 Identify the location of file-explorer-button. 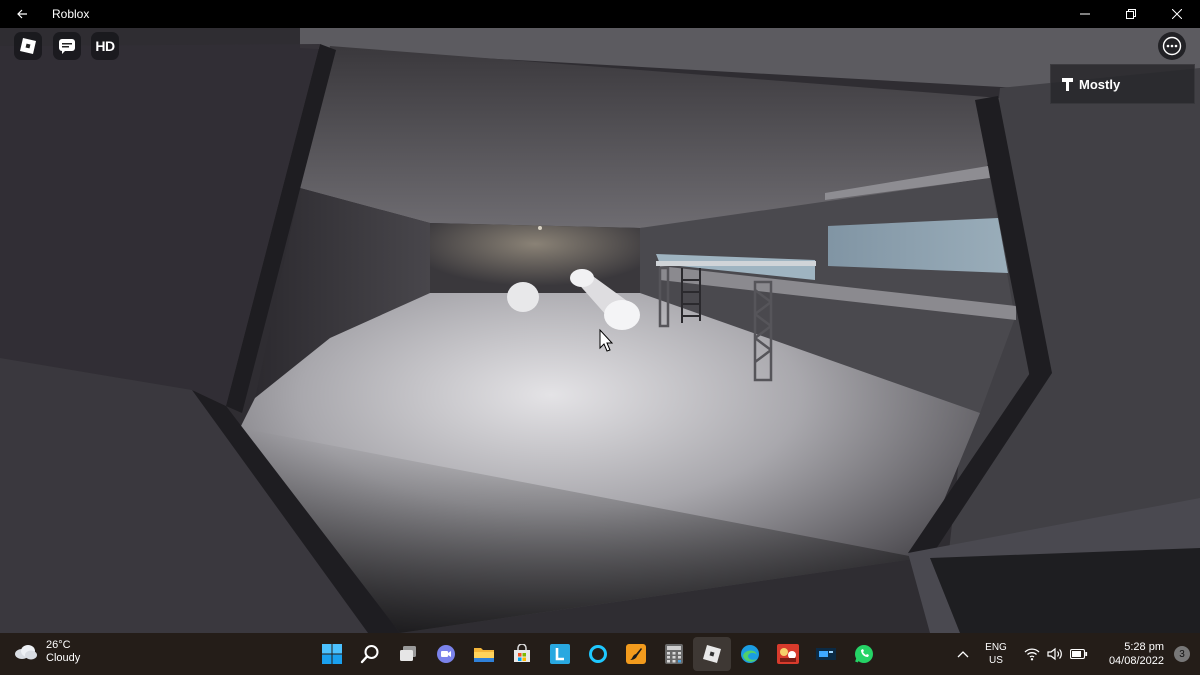
(484, 654).